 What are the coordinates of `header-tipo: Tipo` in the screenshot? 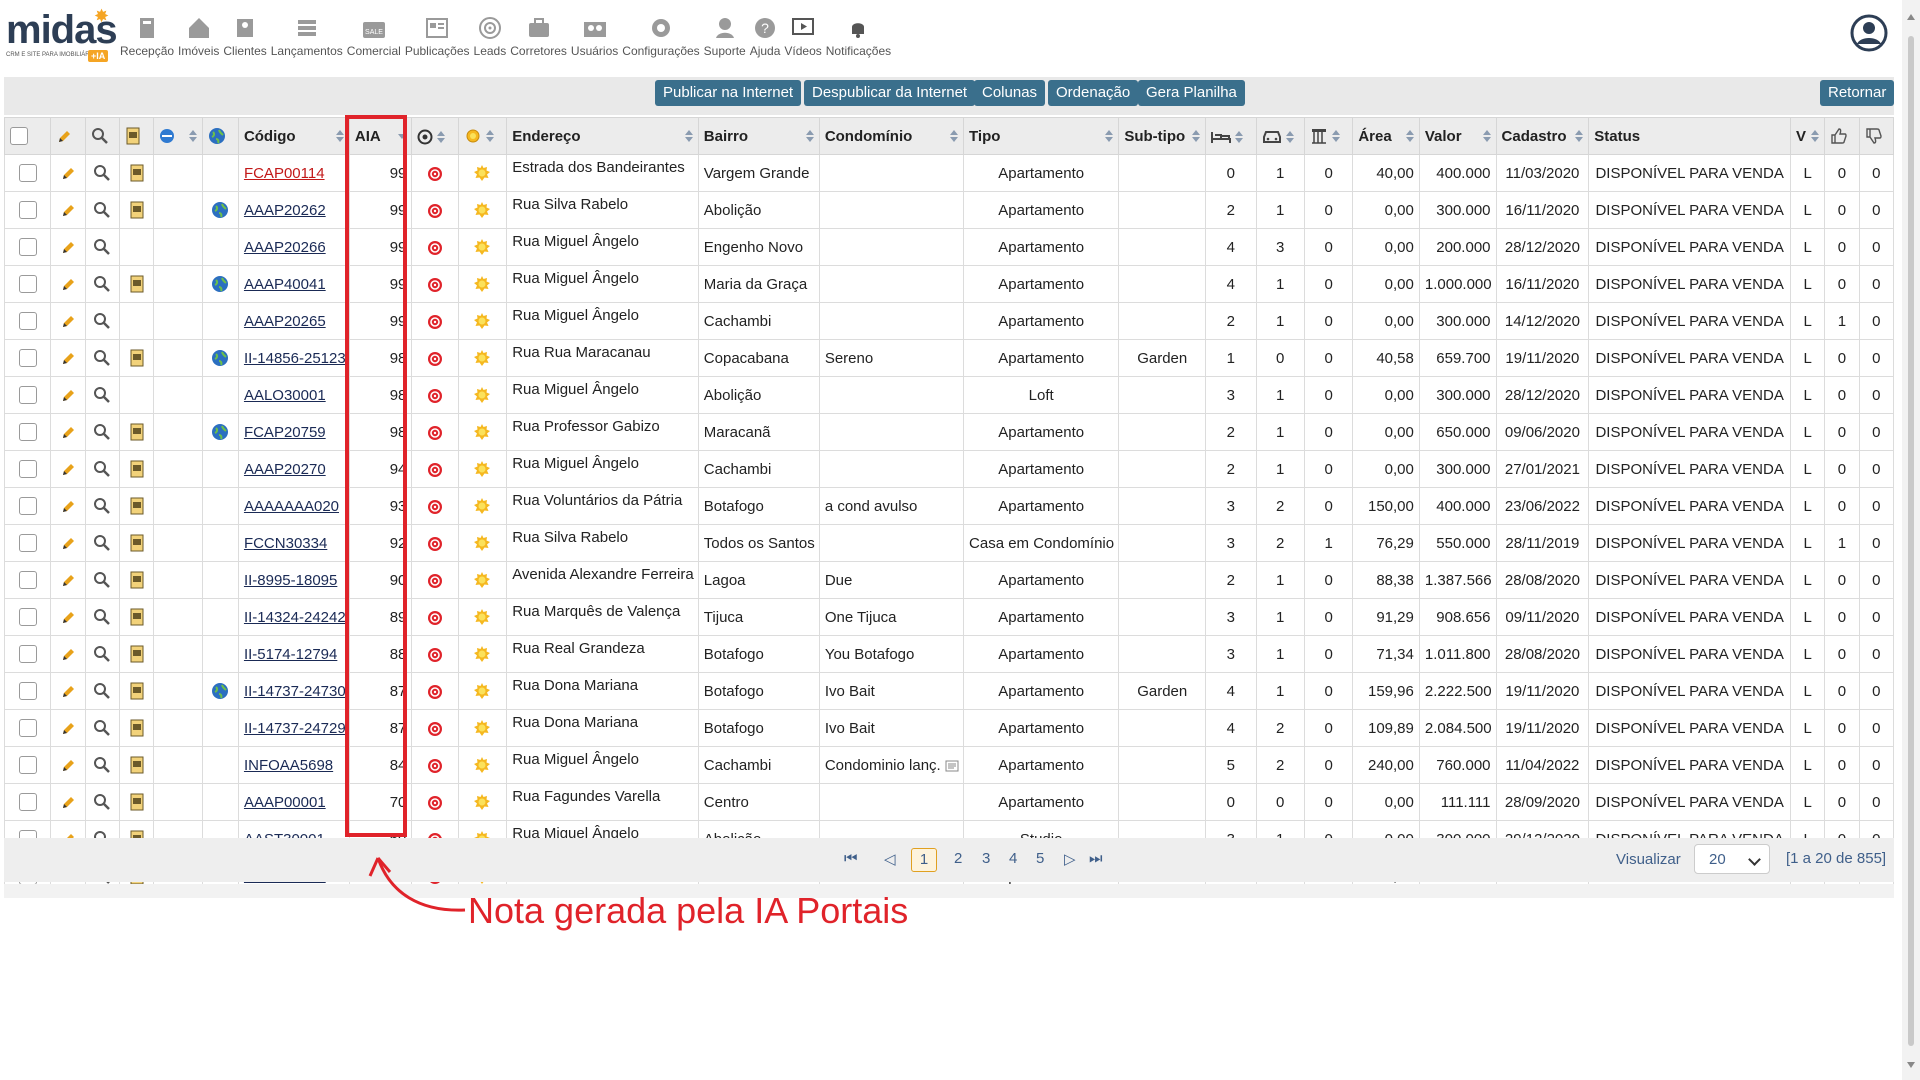 It's located at (1041, 136).